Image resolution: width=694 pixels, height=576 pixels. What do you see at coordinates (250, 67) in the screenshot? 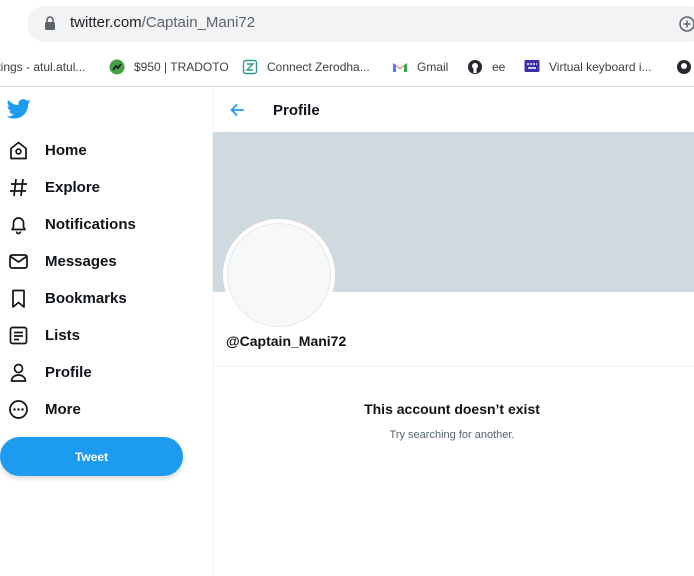
I see `zerodha-connect-icon` at bounding box center [250, 67].